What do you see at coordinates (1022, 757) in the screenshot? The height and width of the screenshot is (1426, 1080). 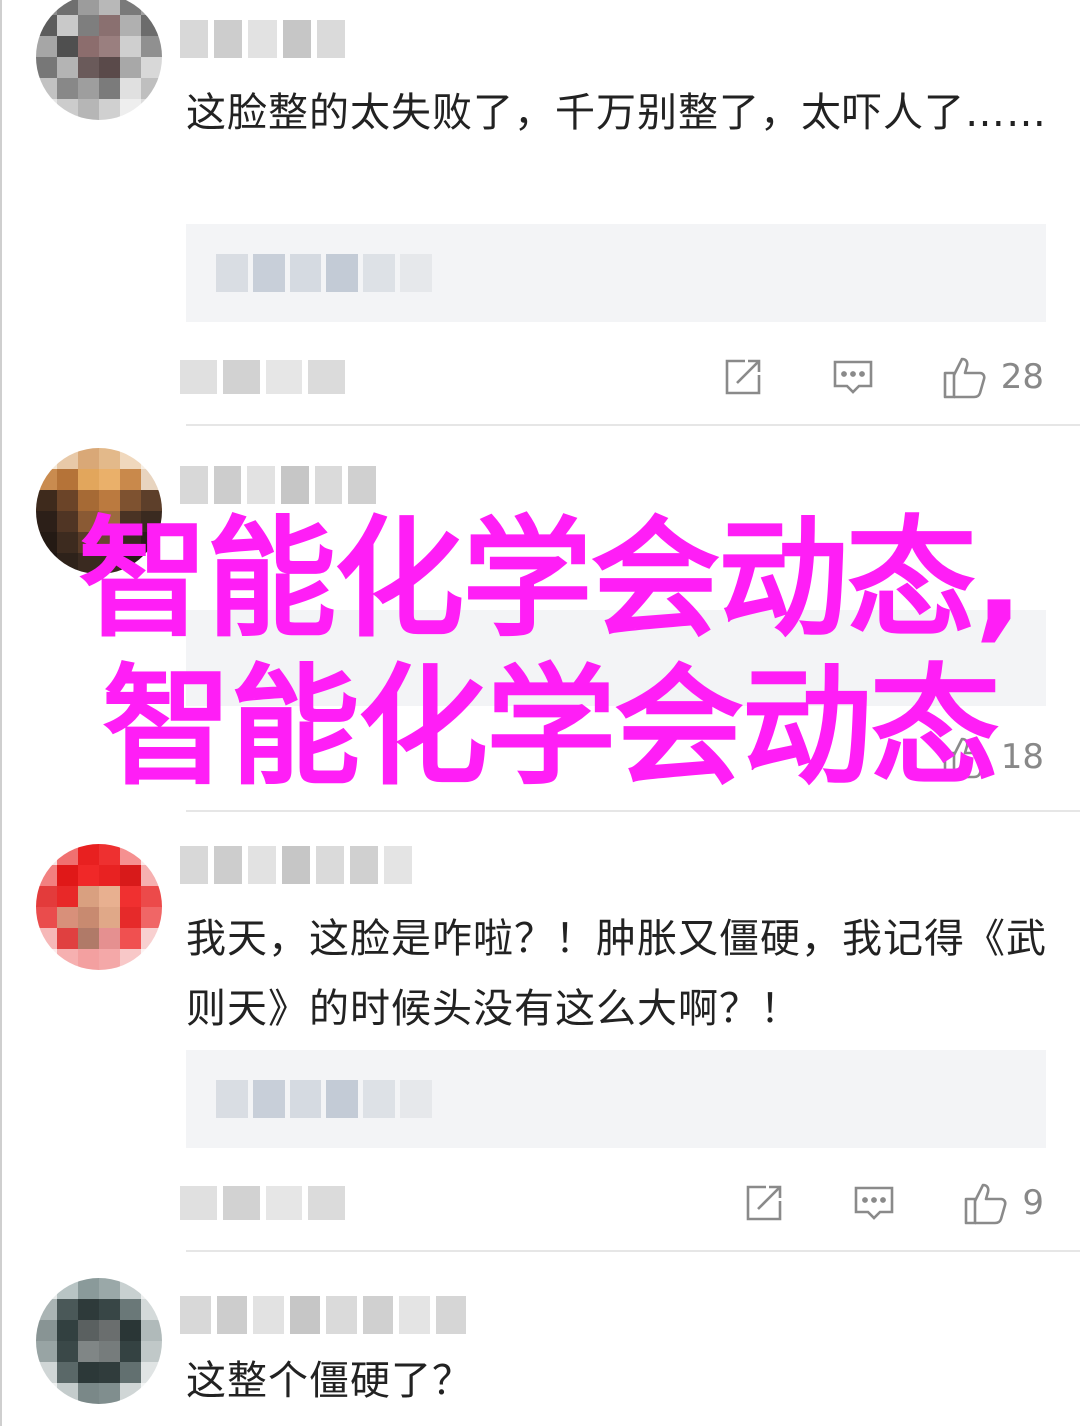 I see `like-count: 18` at bounding box center [1022, 757].